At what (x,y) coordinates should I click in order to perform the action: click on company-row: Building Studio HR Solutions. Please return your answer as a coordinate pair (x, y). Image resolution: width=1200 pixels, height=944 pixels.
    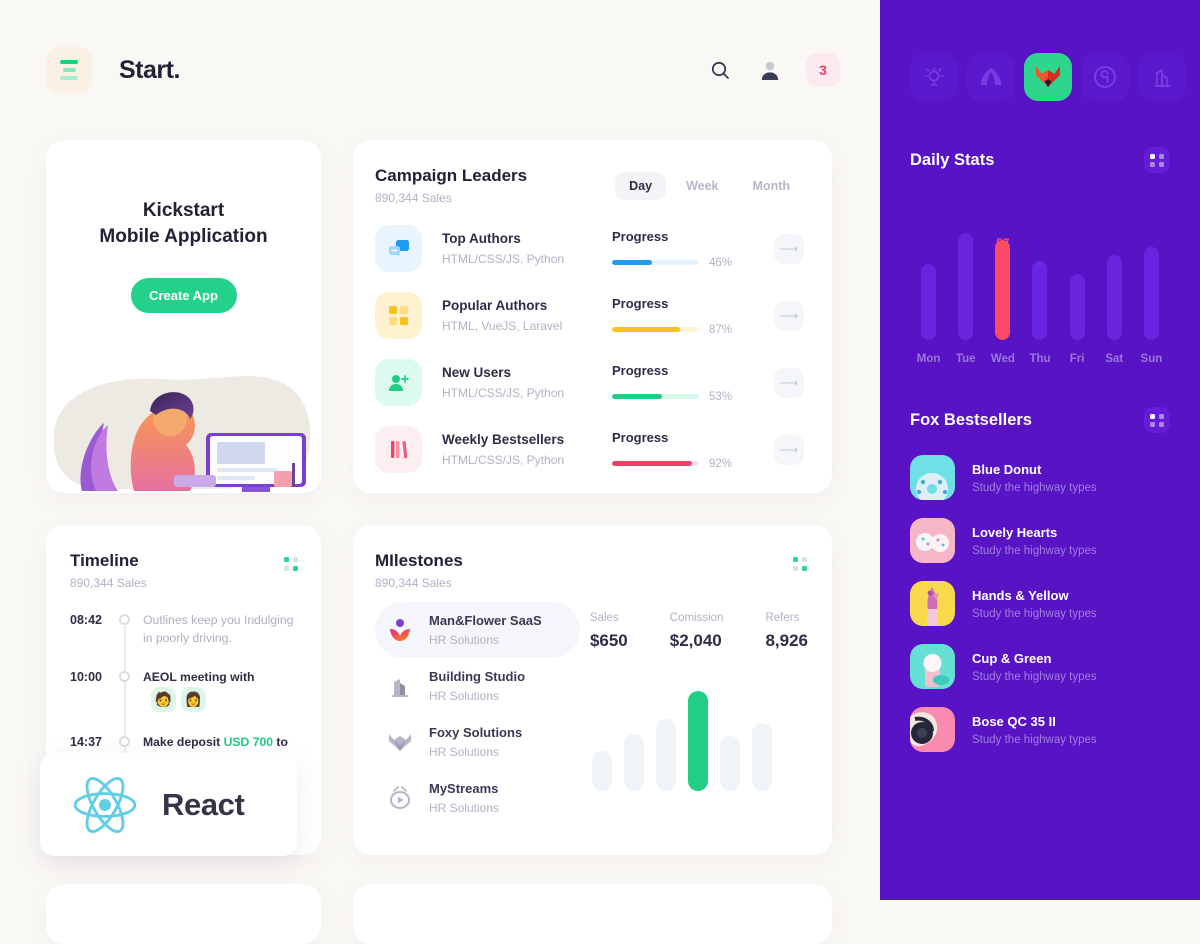
    Looking at the image, I should click on (477, 686).